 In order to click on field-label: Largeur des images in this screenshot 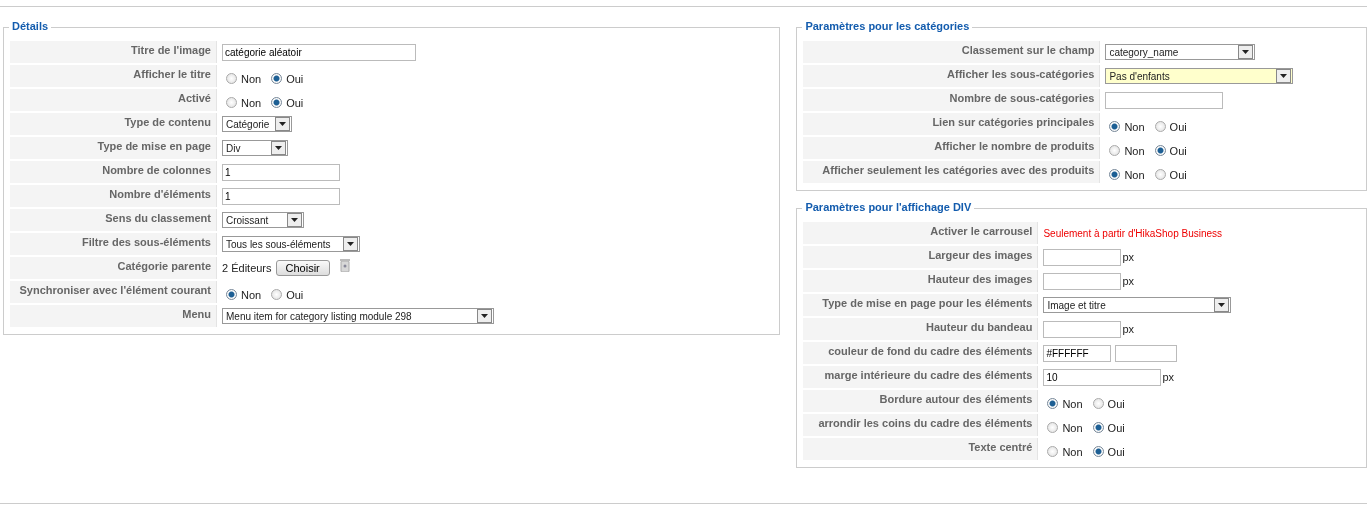, I will do `click(921, 257)`.